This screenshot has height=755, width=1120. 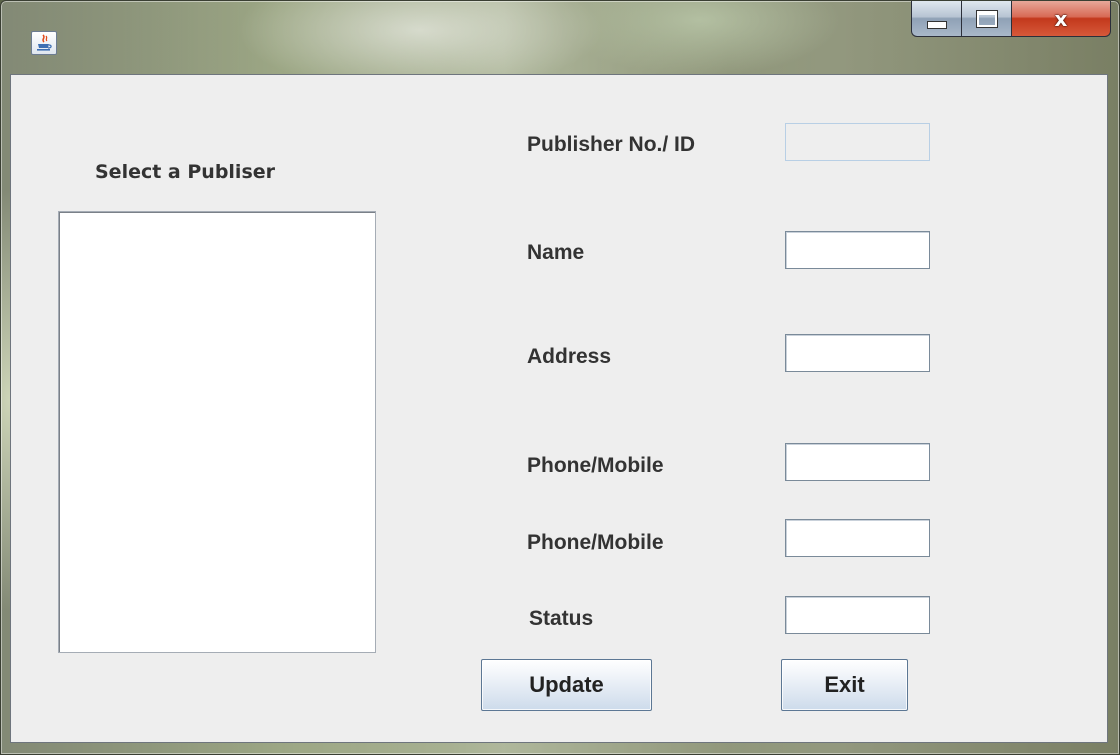 What do you see at coordinates (566, 685) in the screenshot?
I see `update-button: Update` at bounding box center [566, 685].